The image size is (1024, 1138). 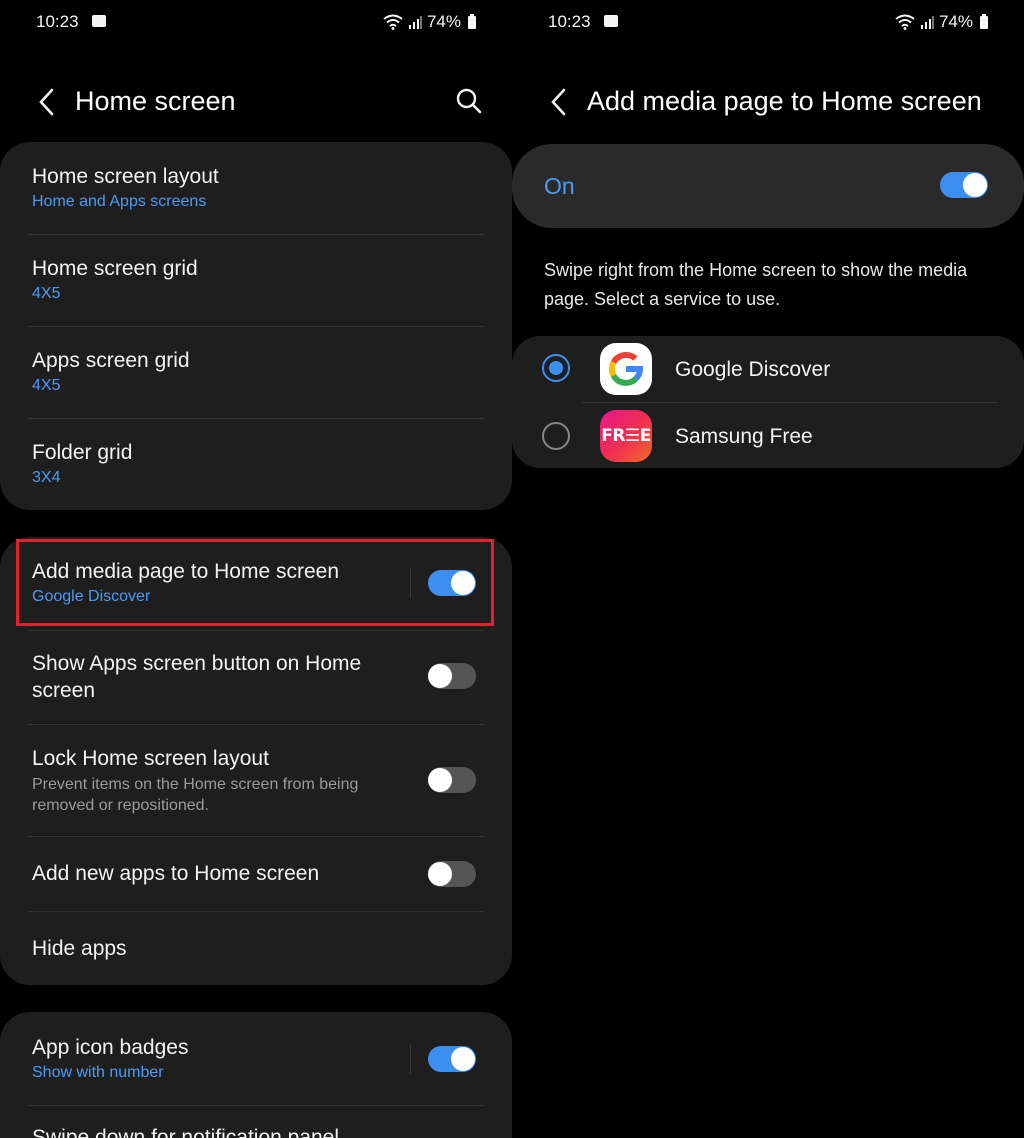 What do you see at coordinates (752, 370) in the screenshot?
I see `google-discover-label: Google Discover` at bounding box center [752, 370].